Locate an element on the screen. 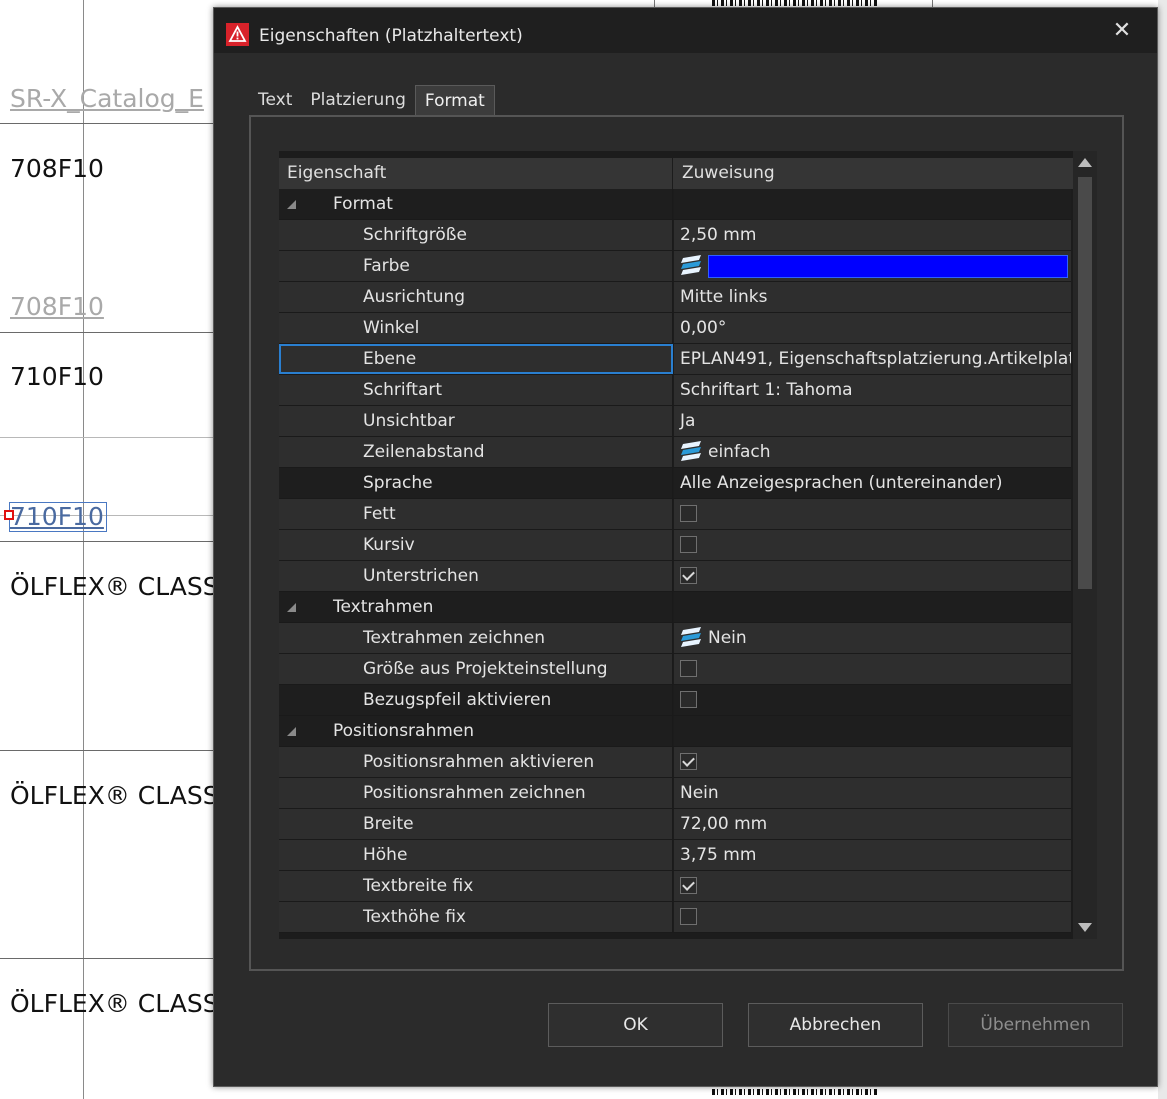  property-value-text: Nein is located at coordinates (699, 793).